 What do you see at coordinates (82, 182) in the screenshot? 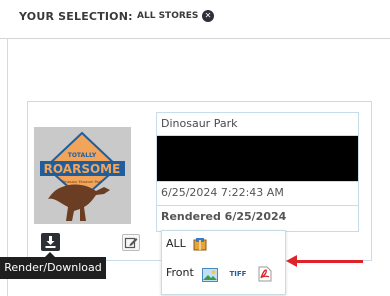
I see `logo-line3: Dinosaur Museum Park` at bounding box center [82, 182].